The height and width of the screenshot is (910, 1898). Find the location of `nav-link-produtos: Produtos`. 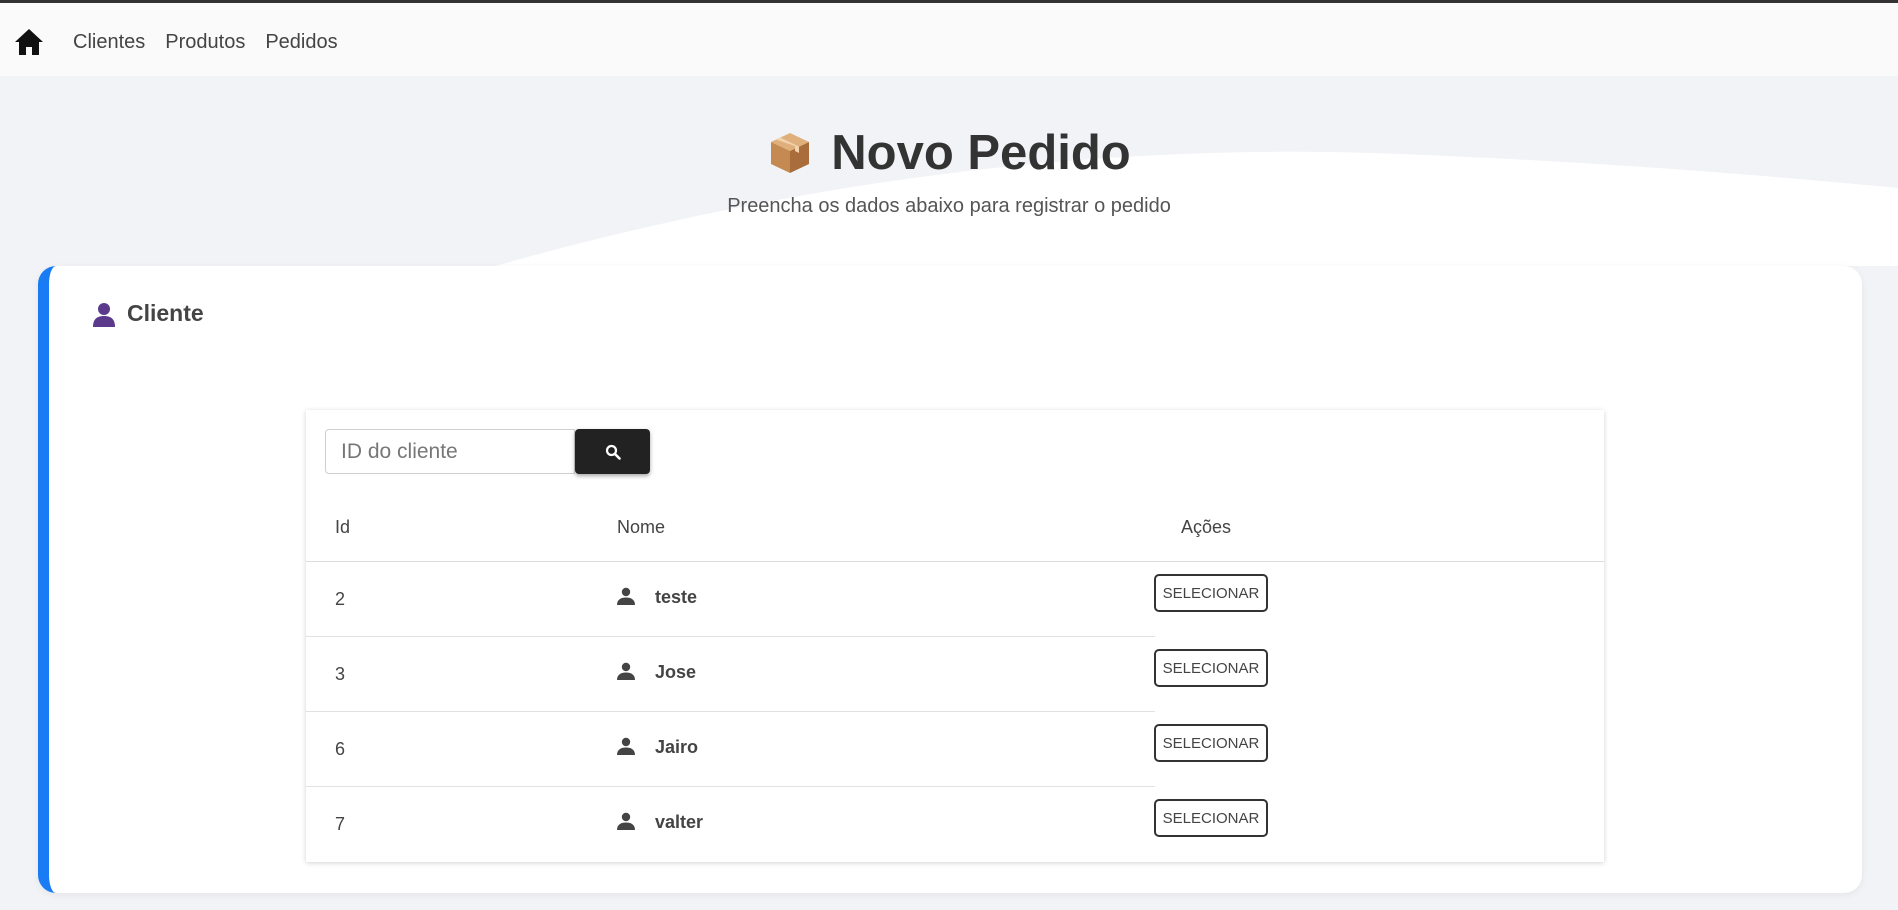

nav-link-produtos: Produtos is located at coordinates (205, 42).